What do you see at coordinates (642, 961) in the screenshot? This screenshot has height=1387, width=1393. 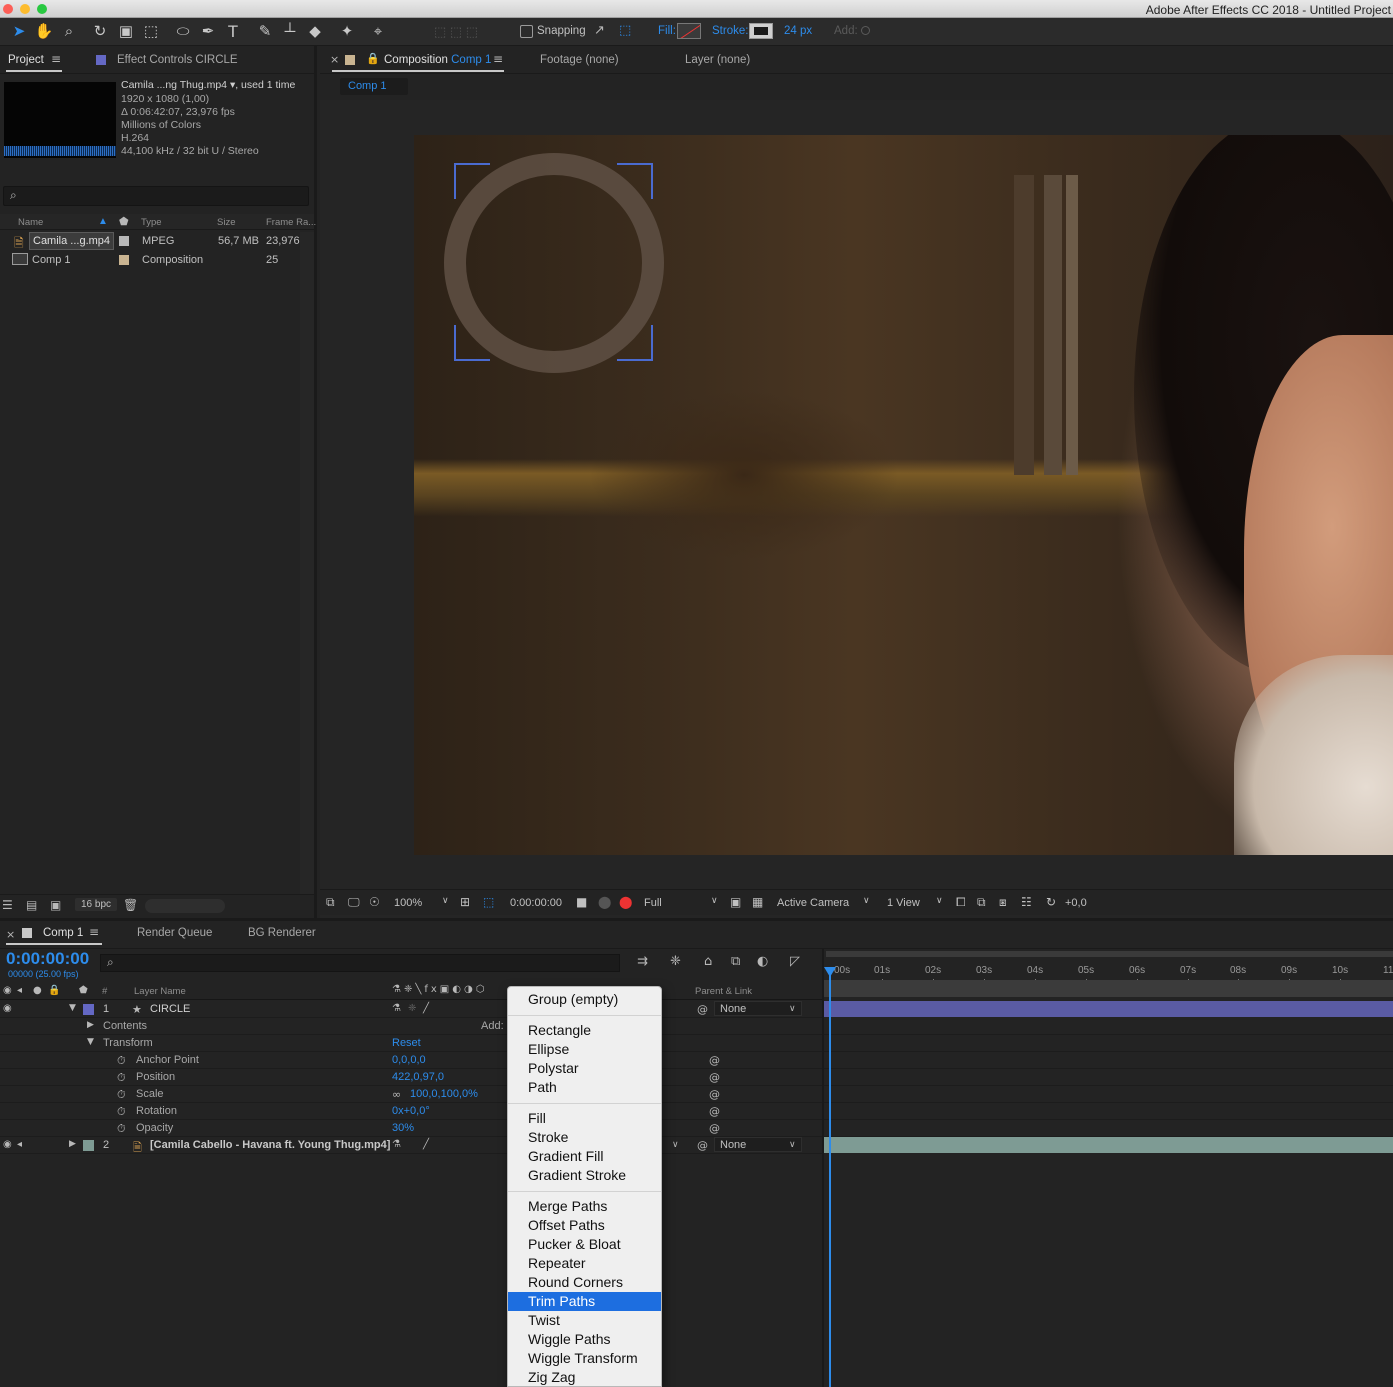 I see `composition-mini-flowchart-icon: ⇉` at bounding box center [642, 961].